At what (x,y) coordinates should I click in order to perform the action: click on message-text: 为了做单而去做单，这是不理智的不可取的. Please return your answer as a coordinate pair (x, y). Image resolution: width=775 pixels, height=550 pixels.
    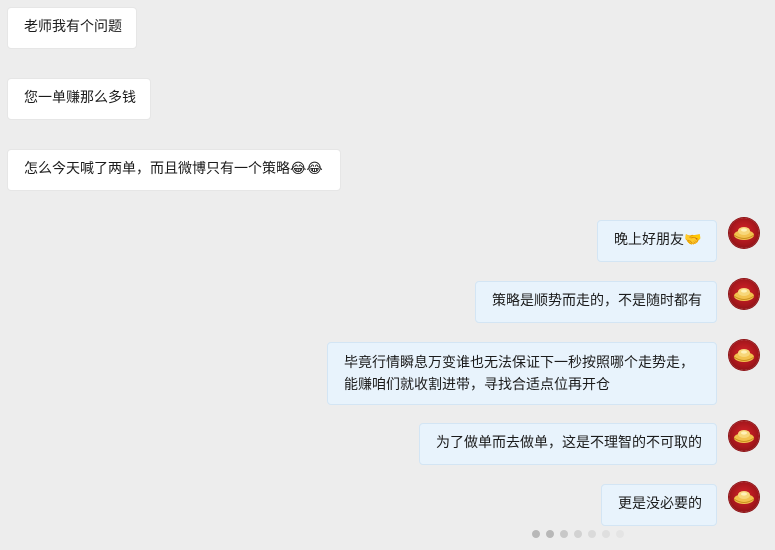
    Looking at the image, I should click on (569, 443).